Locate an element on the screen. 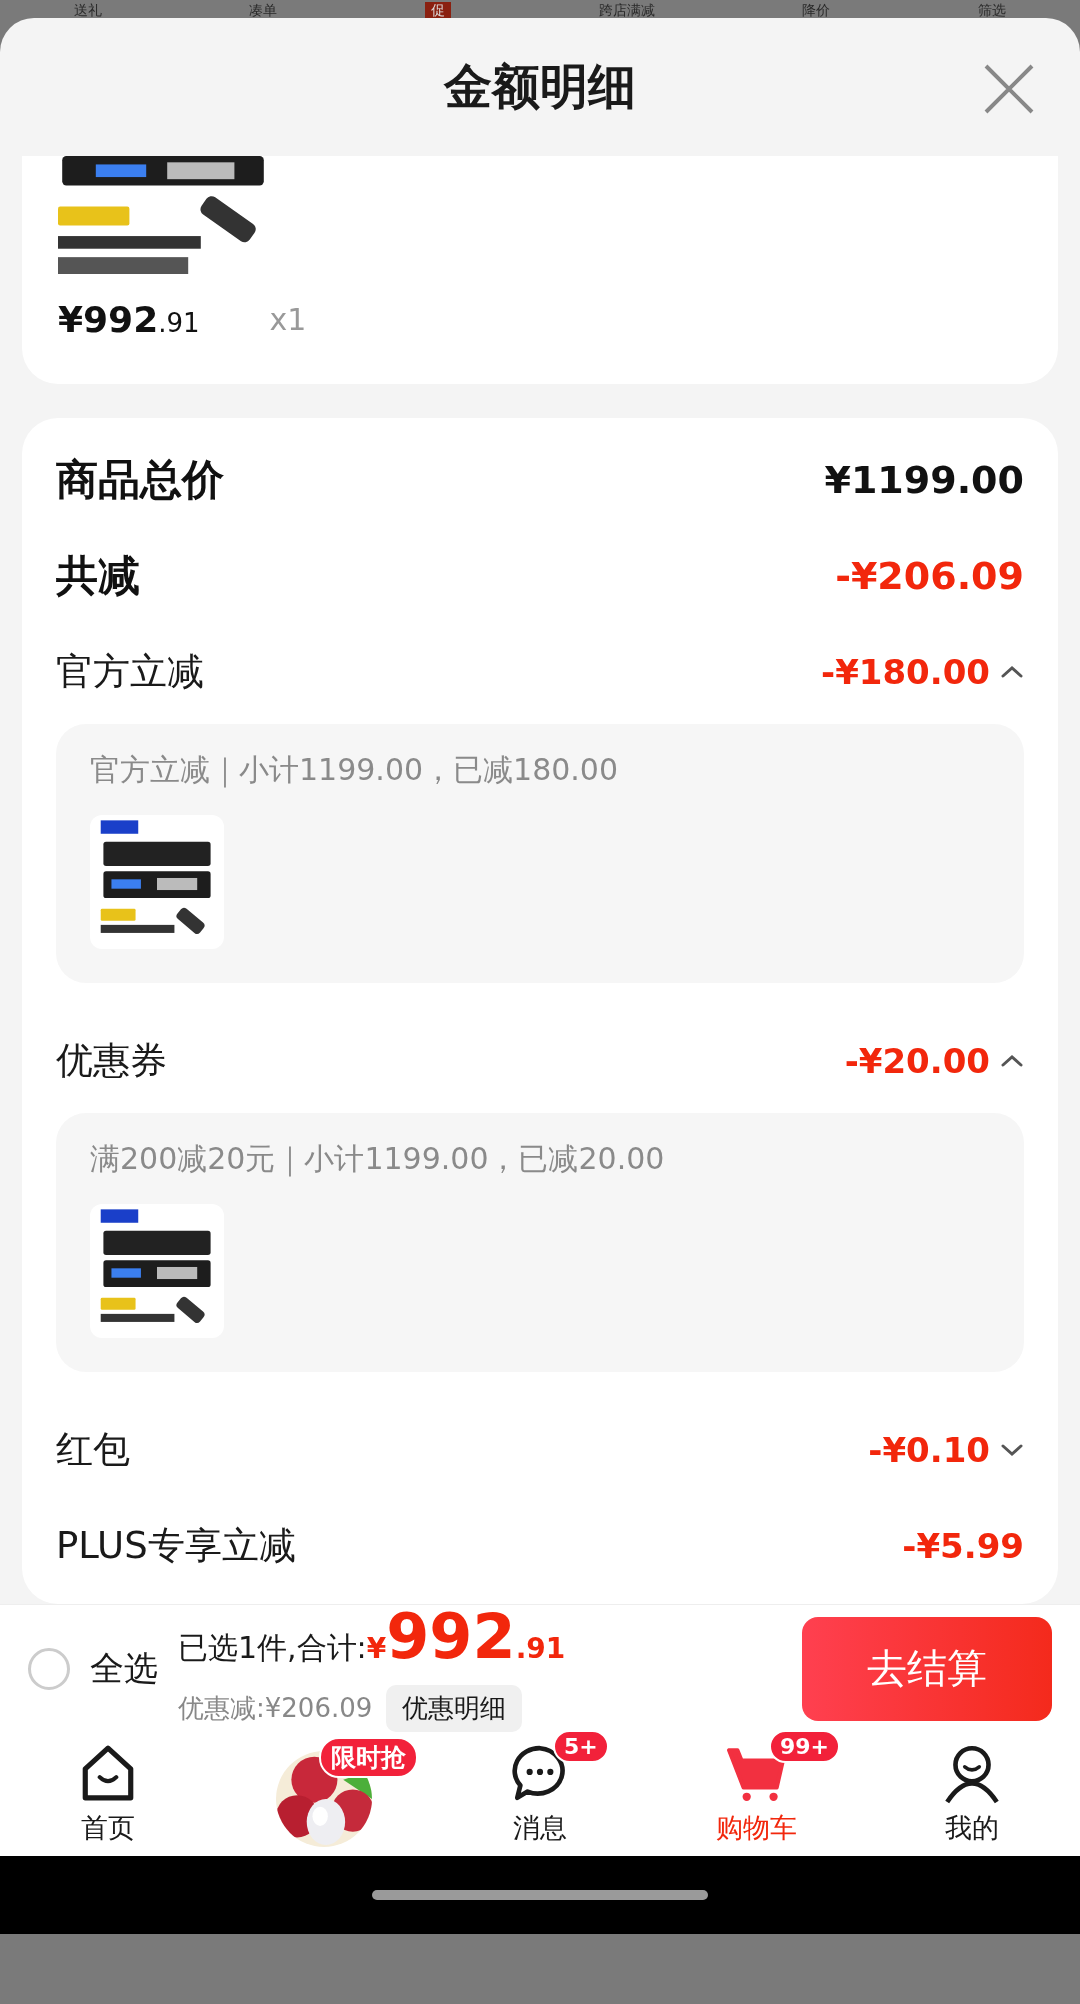 Image resolution: width=1080 pixels, height=2004 pixels. product-price: ¥992.91 is located at coordinates (129, 319).